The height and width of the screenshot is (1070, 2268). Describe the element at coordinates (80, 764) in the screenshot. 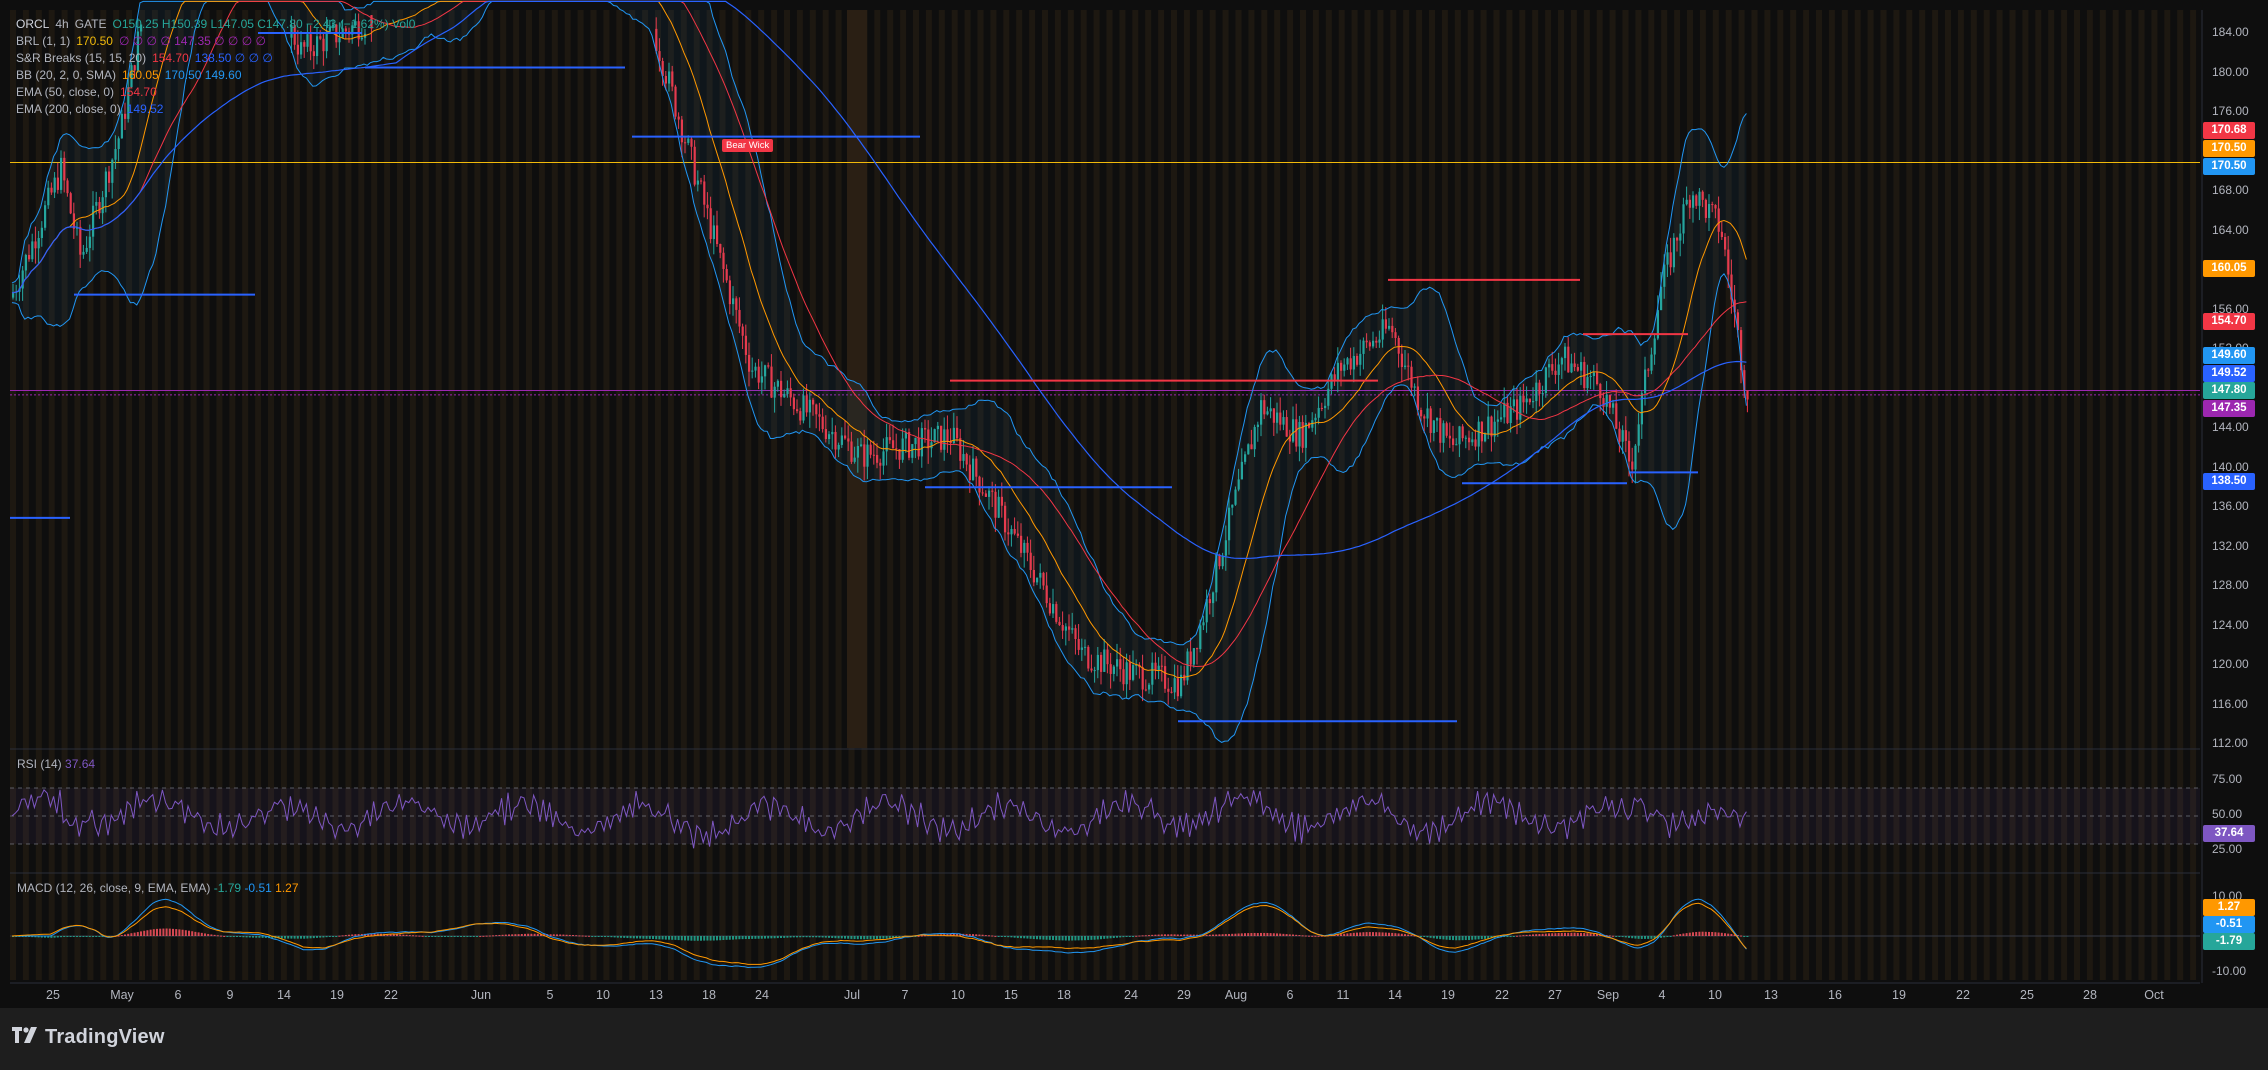

I see `rsi-value: 37.64` at that location.